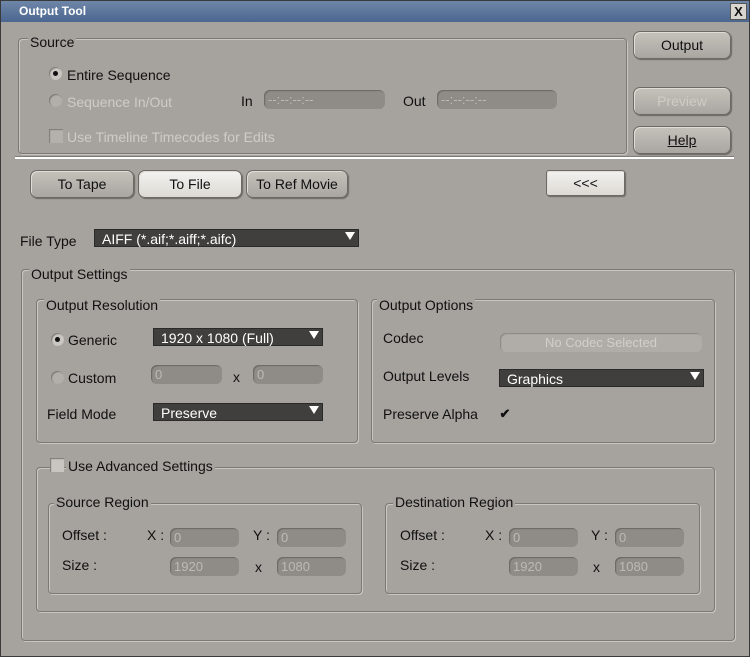  I want to click on codec-label: Codec, so click(403, 338).